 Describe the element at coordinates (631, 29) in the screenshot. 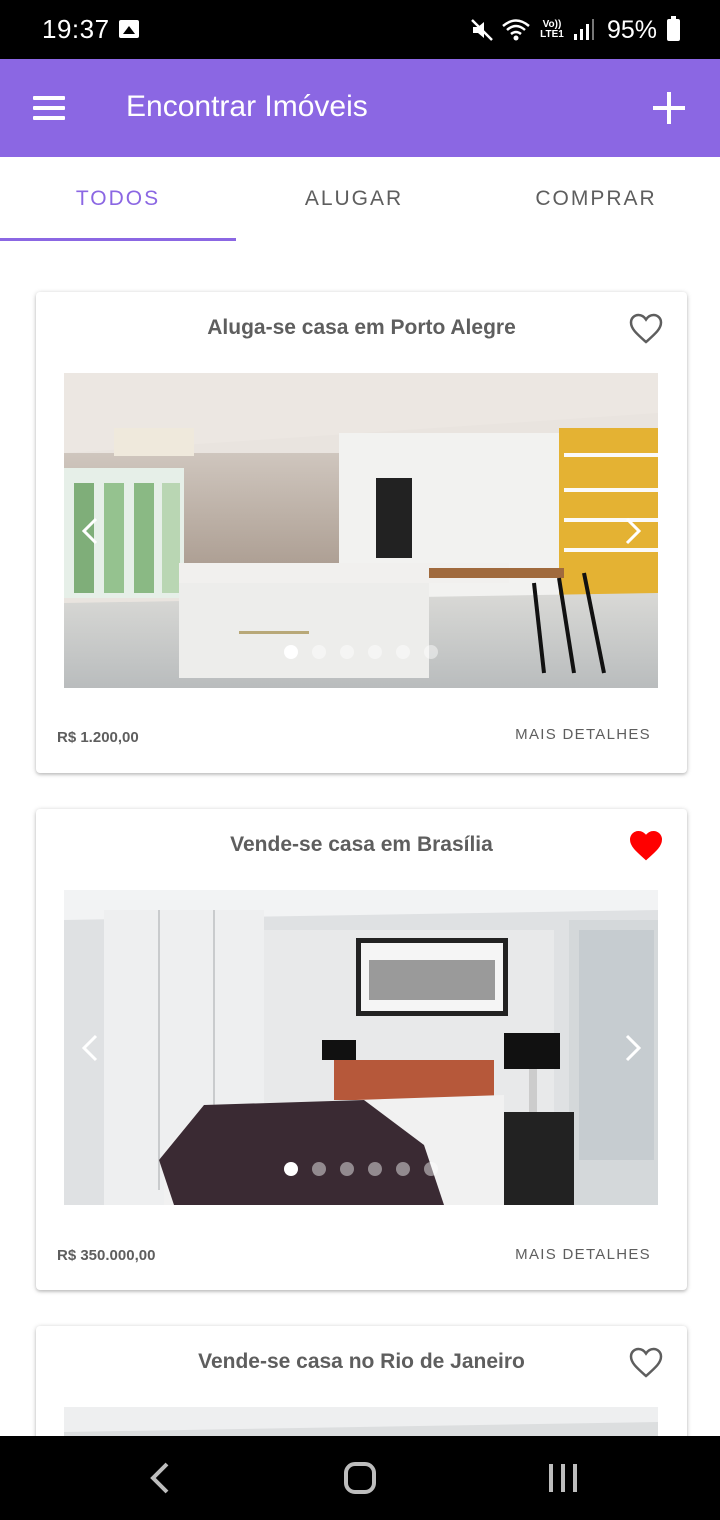

I see `battery-percentage: 95%` at that location.